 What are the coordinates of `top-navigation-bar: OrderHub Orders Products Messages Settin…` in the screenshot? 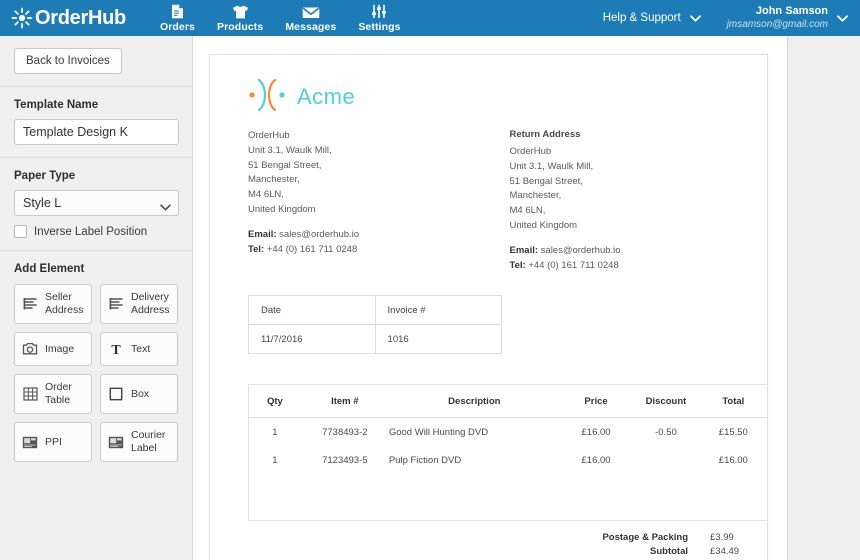 It's located at (430, 18).